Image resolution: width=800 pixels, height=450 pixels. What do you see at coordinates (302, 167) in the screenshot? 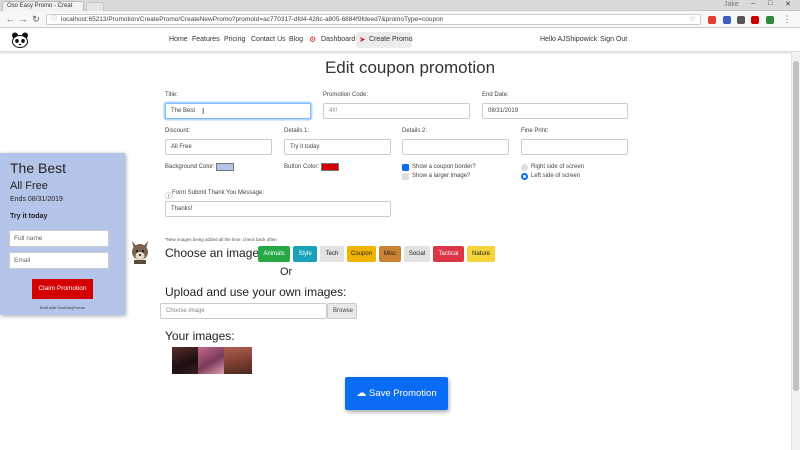
I see `button-color-label: Button Color:` at bounding box center [302, 167].